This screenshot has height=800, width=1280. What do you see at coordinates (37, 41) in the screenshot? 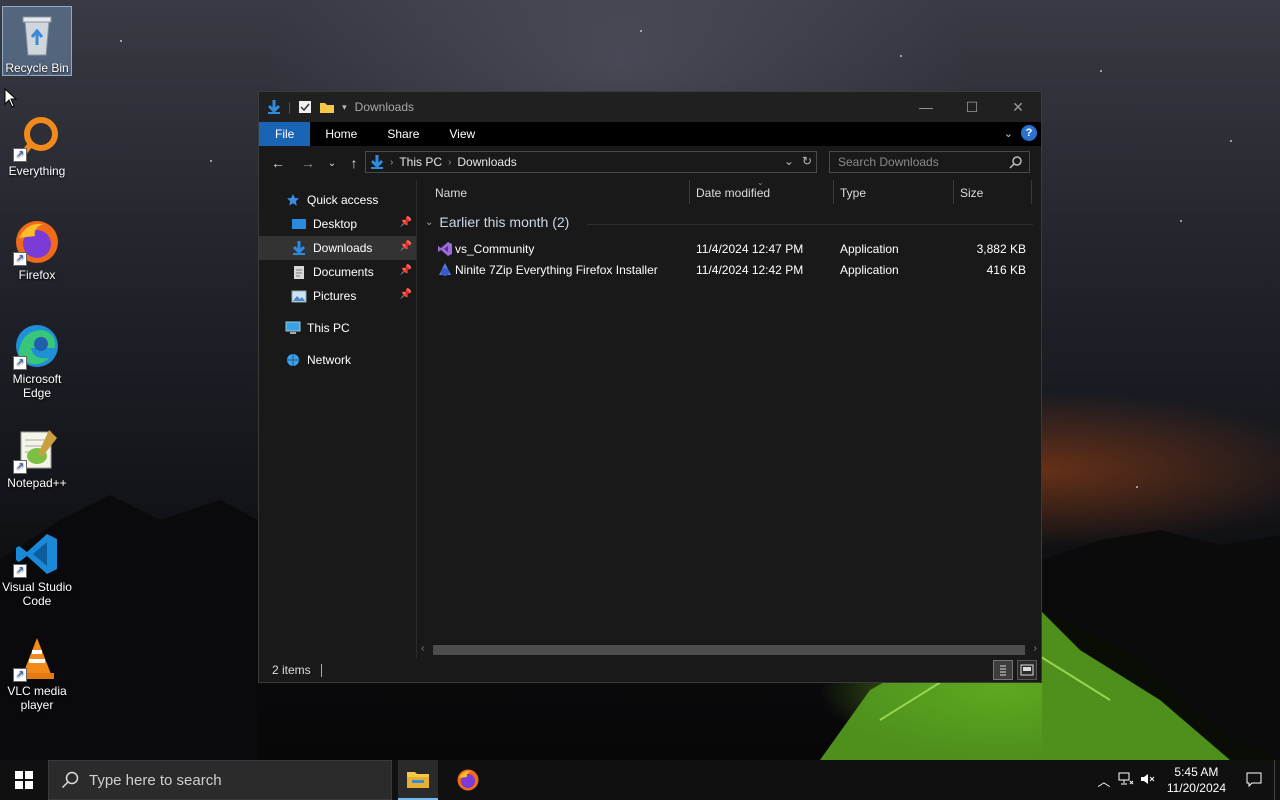
I see `desktop-icon-recycle-bin: Recycle Bin` at bounding box center [37, 41].